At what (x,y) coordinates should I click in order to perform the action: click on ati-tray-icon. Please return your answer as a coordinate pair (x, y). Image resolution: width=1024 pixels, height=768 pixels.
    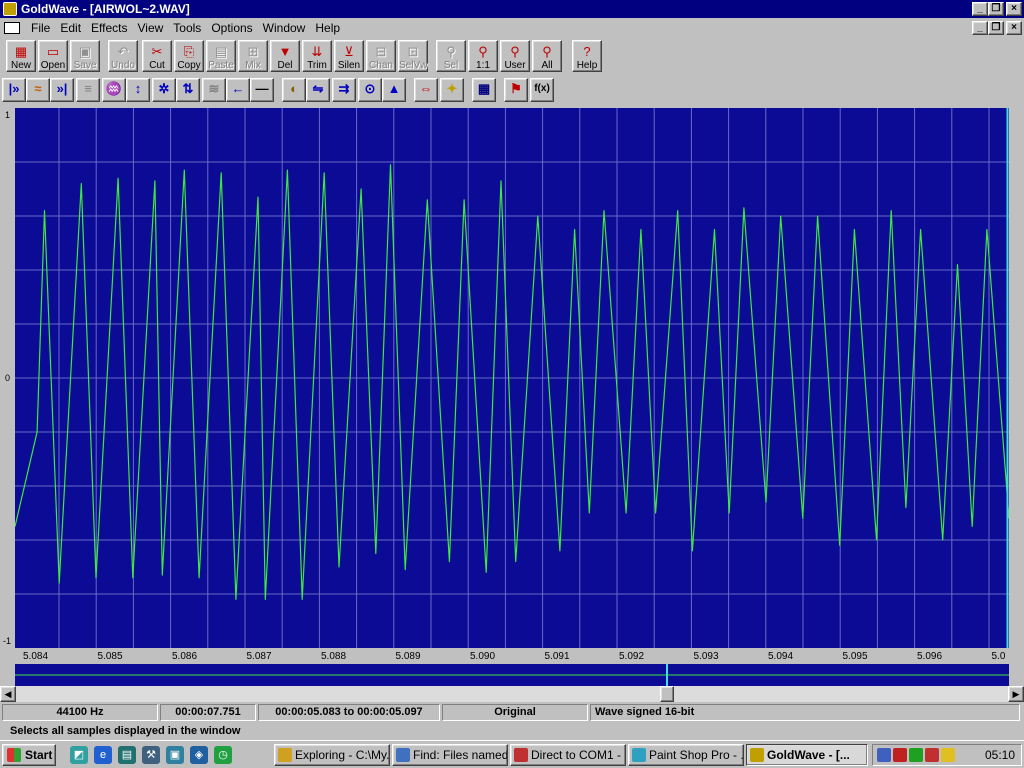
    Looking at the image, I should click on (932, 755).